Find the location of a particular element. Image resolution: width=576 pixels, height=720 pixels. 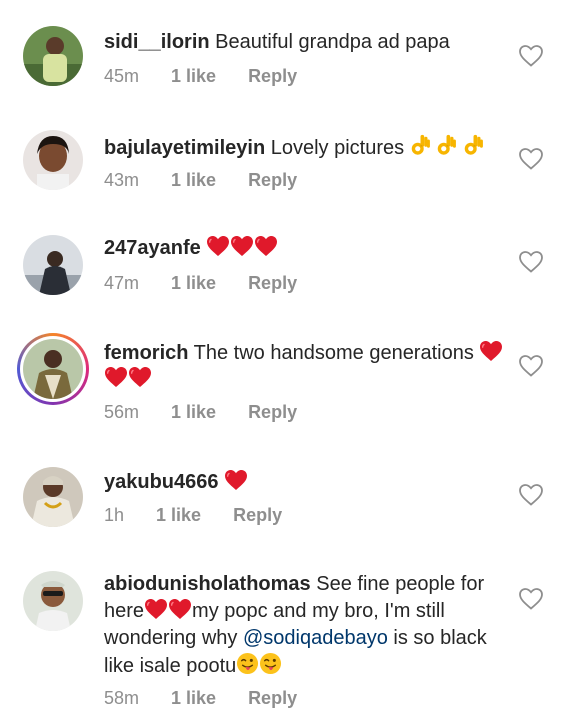

comment-meta: 58m 1 like Reply is located at coordinates (216, 698).